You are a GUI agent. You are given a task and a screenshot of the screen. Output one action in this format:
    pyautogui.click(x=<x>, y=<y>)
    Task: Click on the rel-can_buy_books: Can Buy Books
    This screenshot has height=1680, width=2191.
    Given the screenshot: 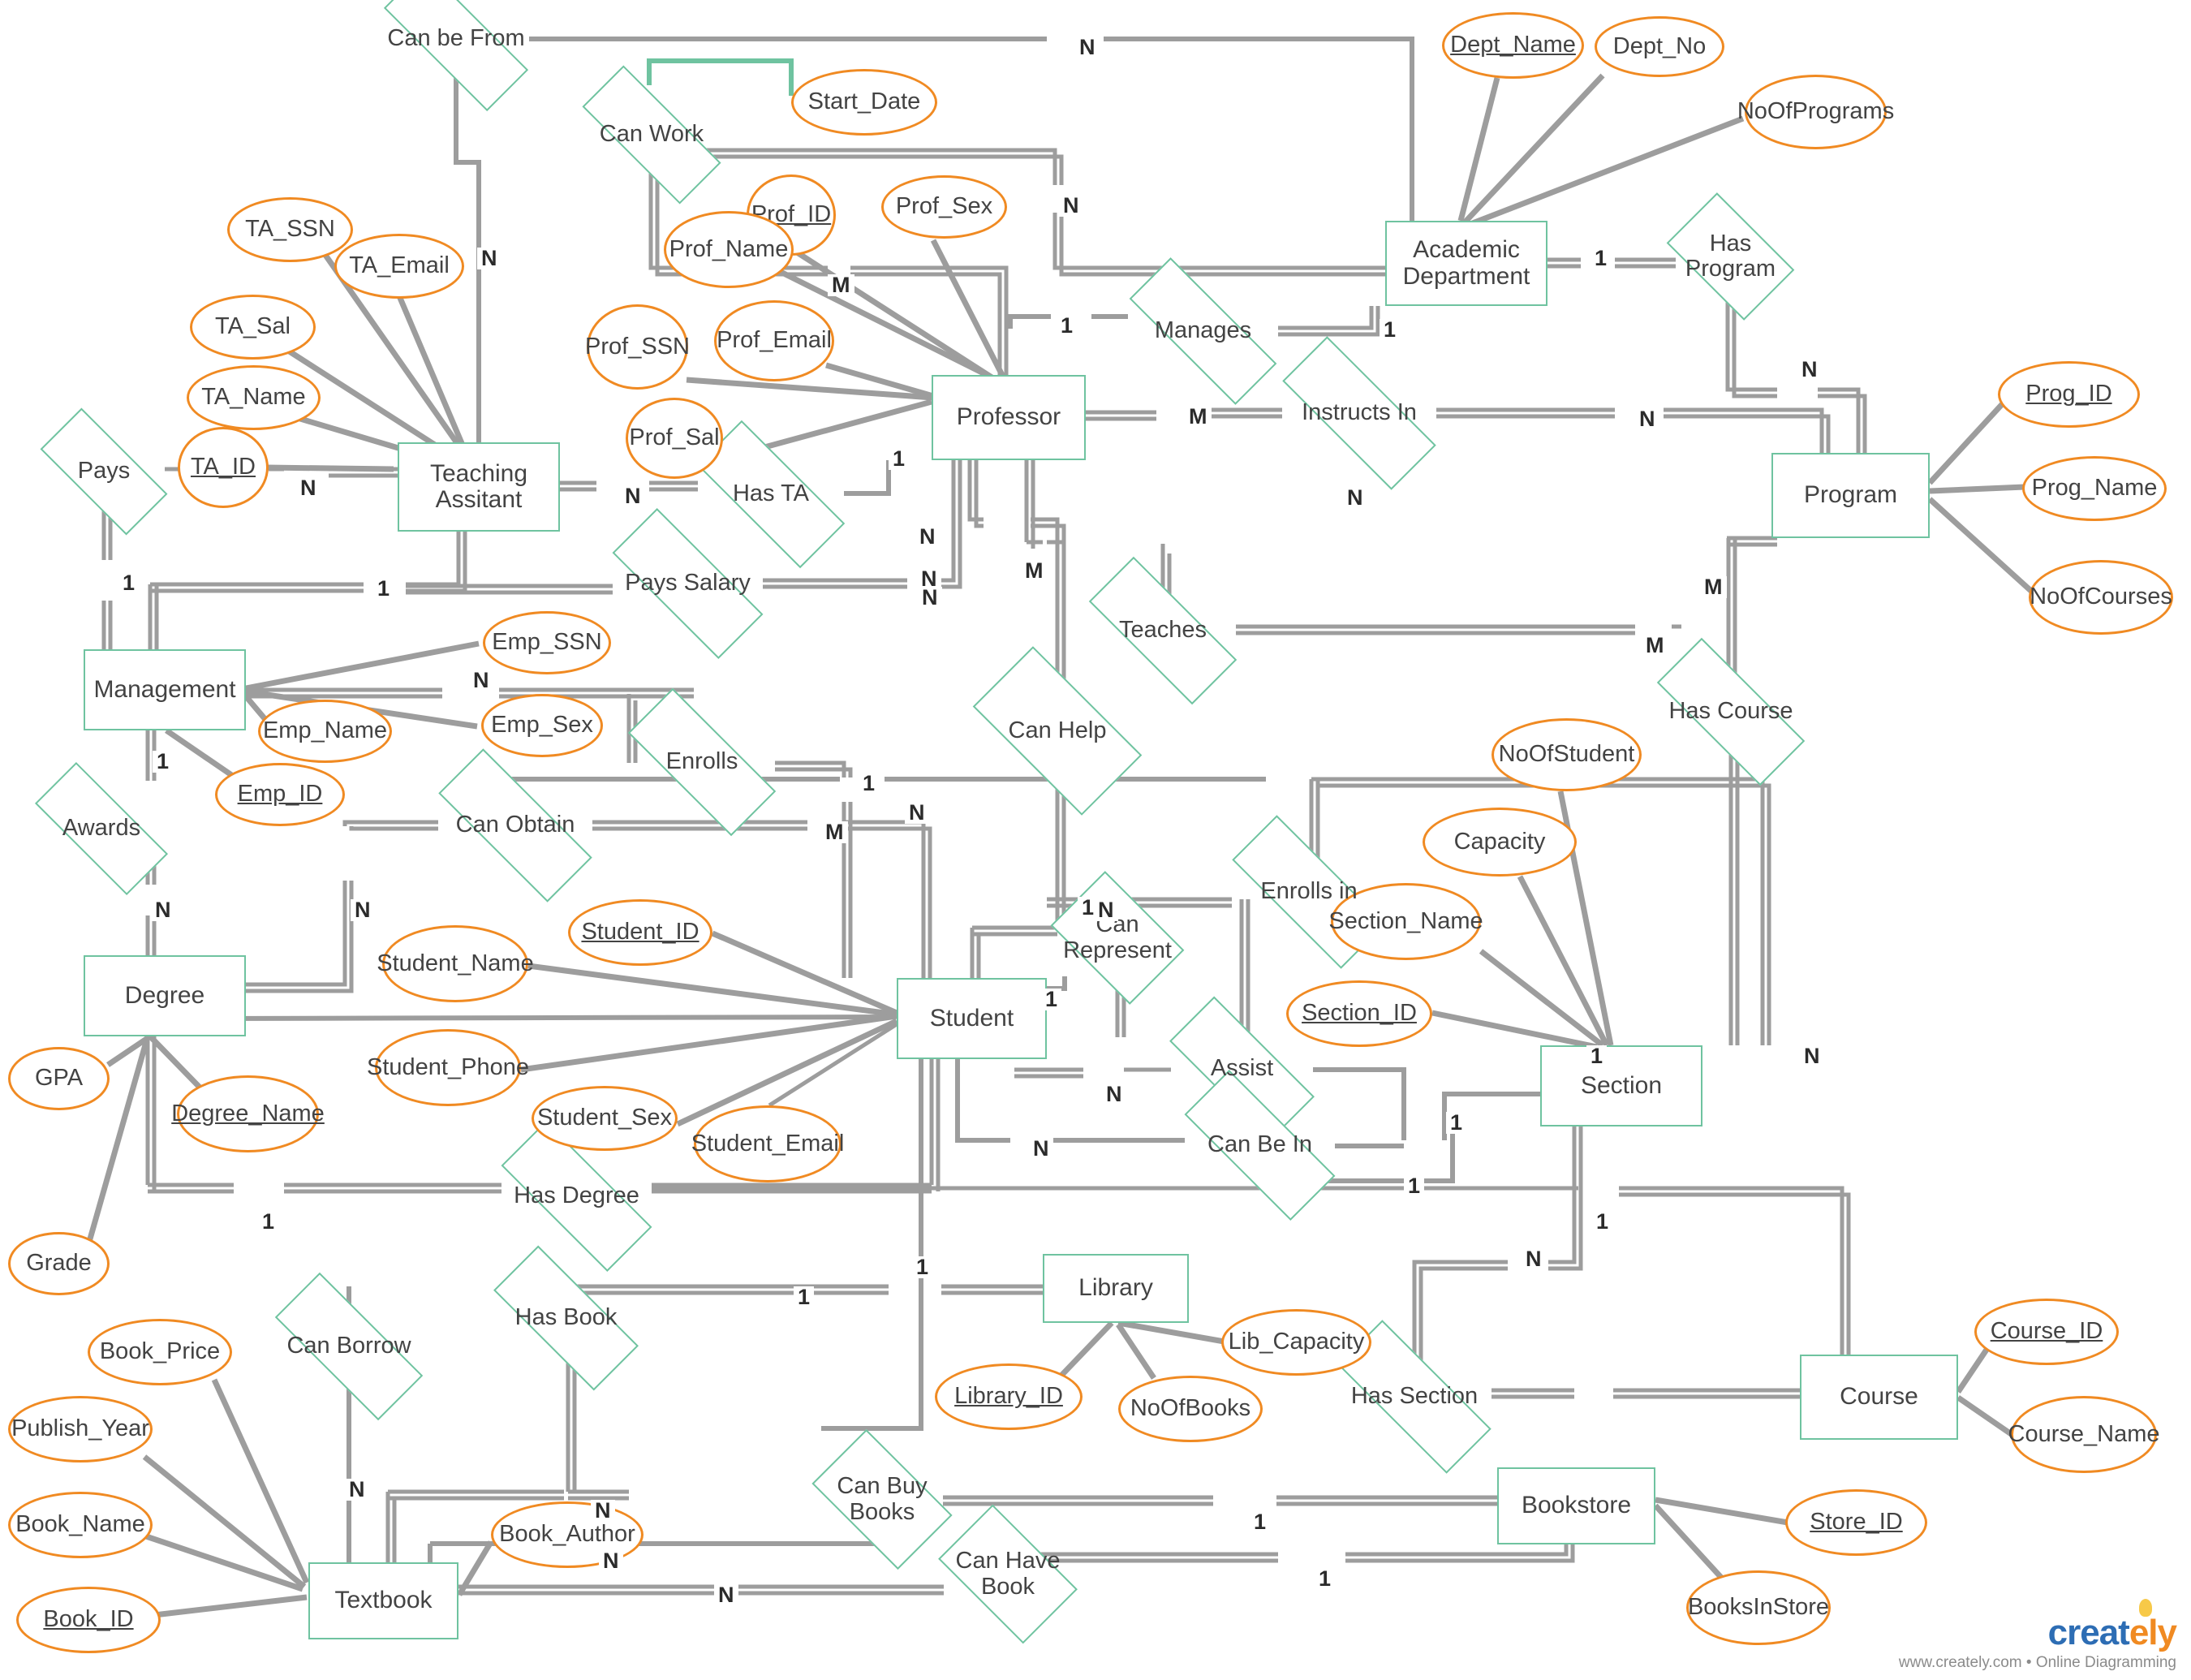 What is the action you would take?
    pyautogui.click(x=882, y=1499)
    